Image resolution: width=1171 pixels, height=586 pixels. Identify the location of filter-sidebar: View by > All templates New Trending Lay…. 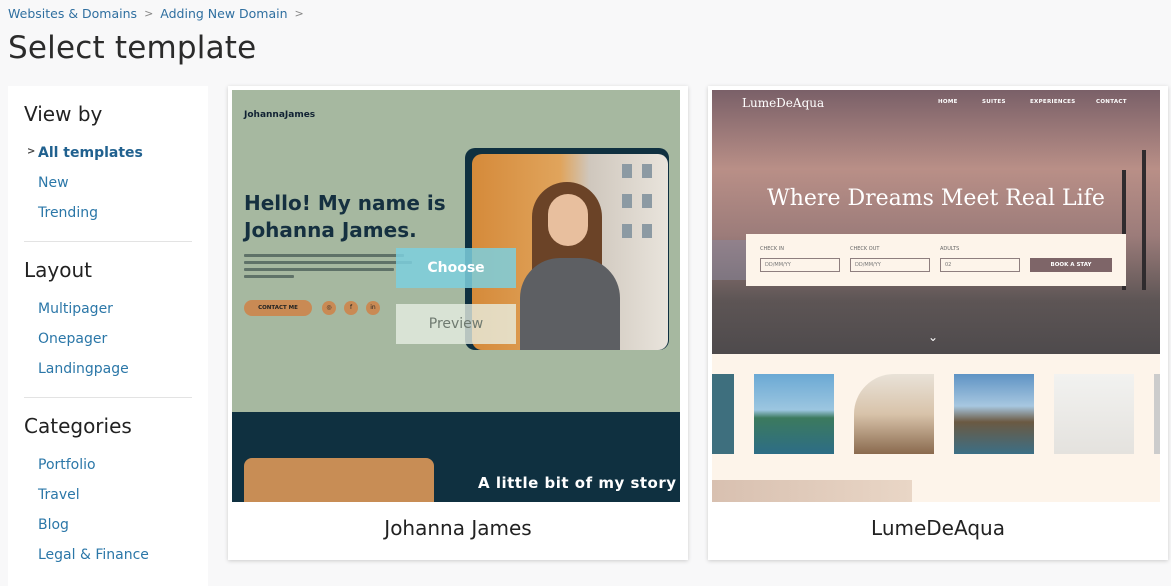
(108, 336).